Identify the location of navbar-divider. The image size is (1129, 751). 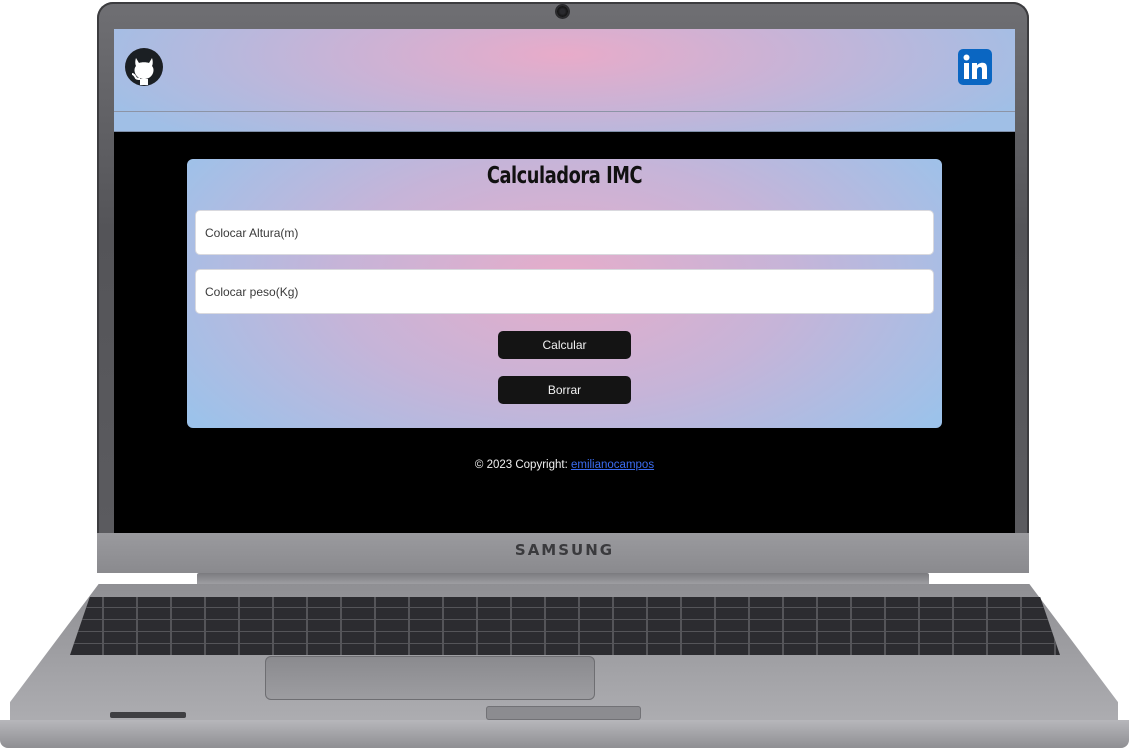
(564, 111).